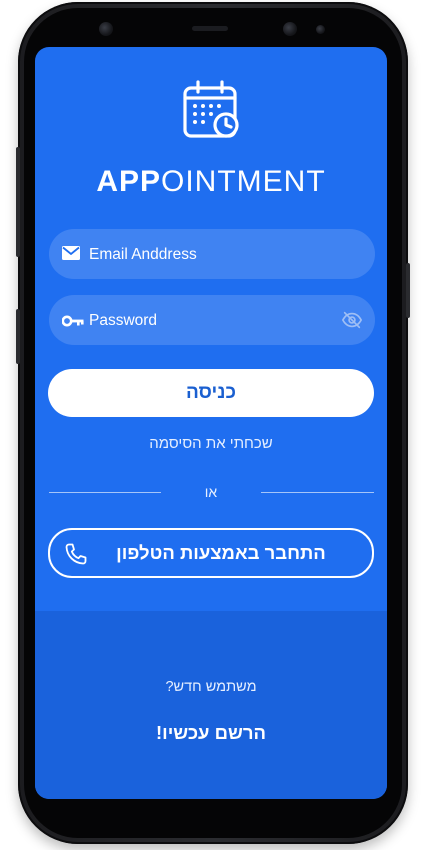 The width and height of the screenshot is (421, 850). I want to click on front-camera, so click(106, 29).